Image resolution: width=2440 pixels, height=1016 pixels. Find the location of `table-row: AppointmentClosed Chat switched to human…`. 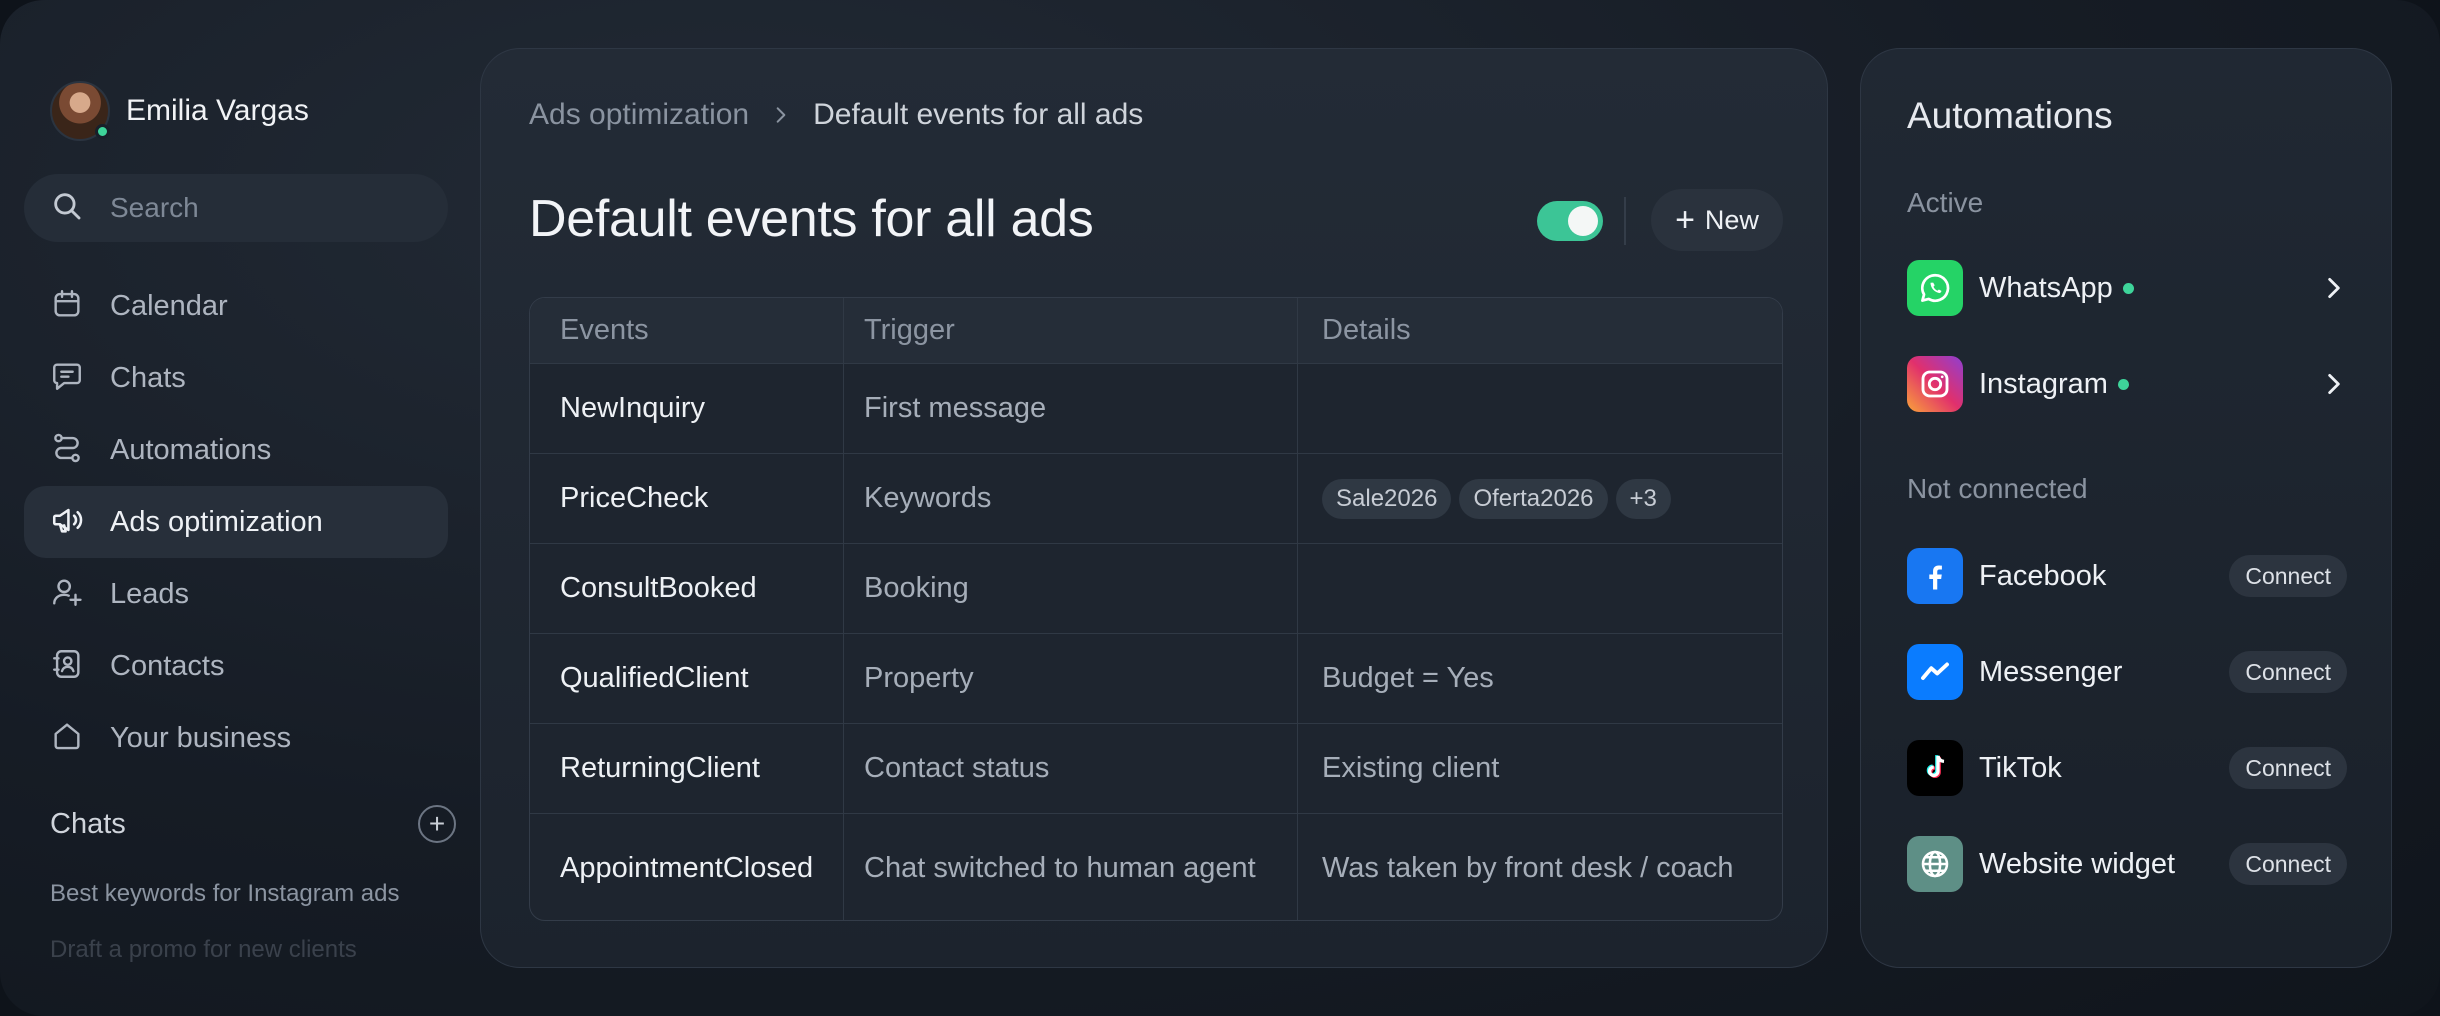

table-row: AppointmentClosed Chat switched to human… is located at coordinates (1156, 867).